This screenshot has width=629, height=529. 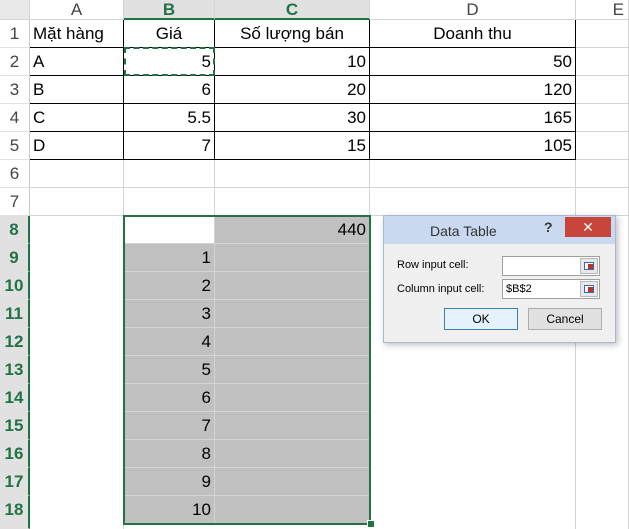 What do you see at coordinates (77, 62) in the screenshot?
I see `cell-a2: A` at bounding box center [77, 62].